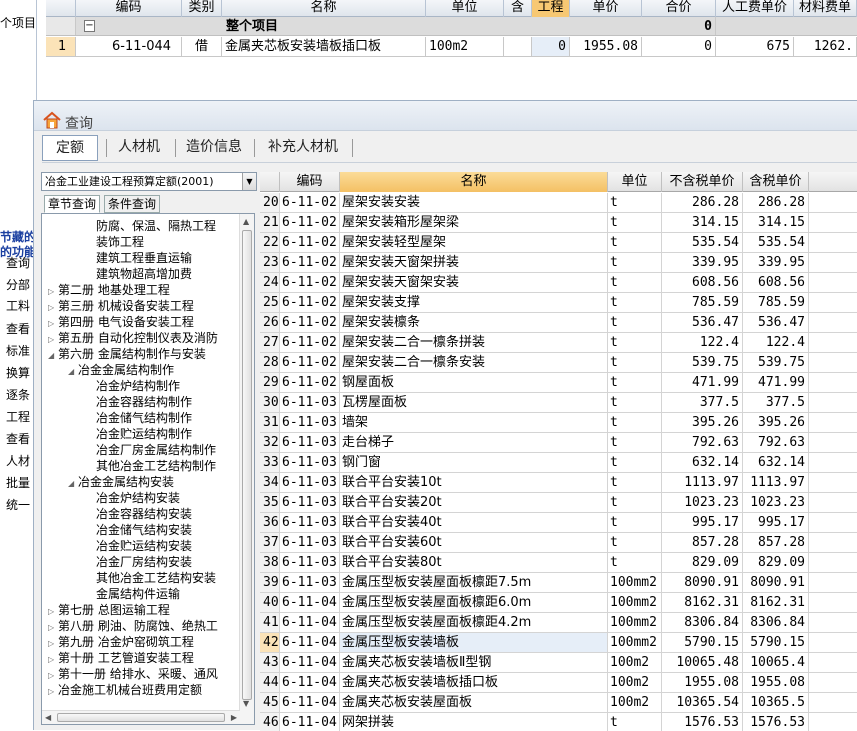 Image resolution: width=857 pixels, height=731 pixels. What do you see at coordinates (18, 374) in the screenshot?
I see `left-menu-item: 换算` at bounding box center [18, 374].